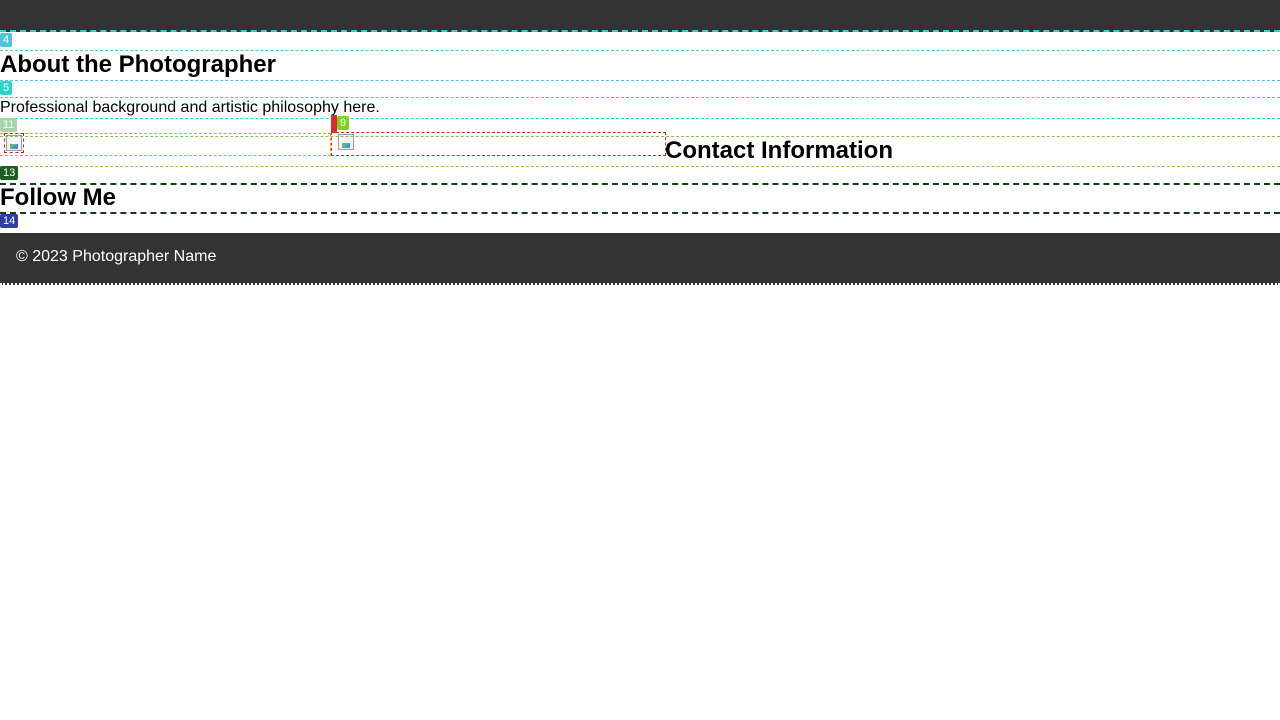  I want to click on social-heading: Follow Me, so click(58, 197).